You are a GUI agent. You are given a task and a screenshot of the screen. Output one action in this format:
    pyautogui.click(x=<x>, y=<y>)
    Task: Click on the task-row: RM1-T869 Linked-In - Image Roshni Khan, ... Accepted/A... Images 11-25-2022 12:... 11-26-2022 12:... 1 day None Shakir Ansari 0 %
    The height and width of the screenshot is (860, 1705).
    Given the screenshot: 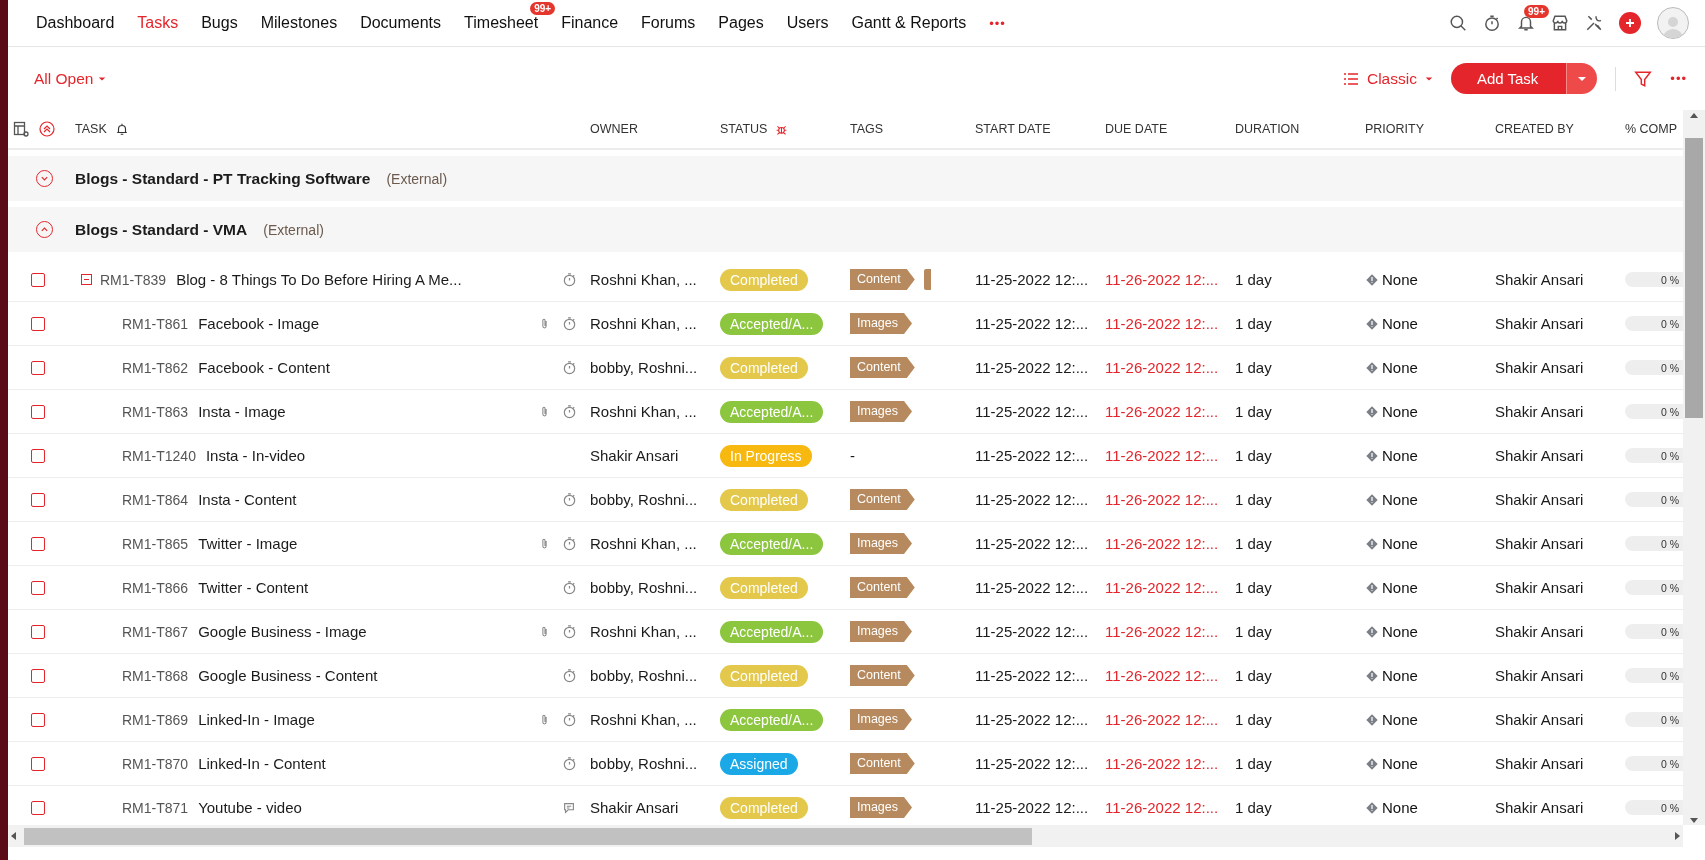 What is the action you would take?
    pyautogui.click(x=845, y=720)
    